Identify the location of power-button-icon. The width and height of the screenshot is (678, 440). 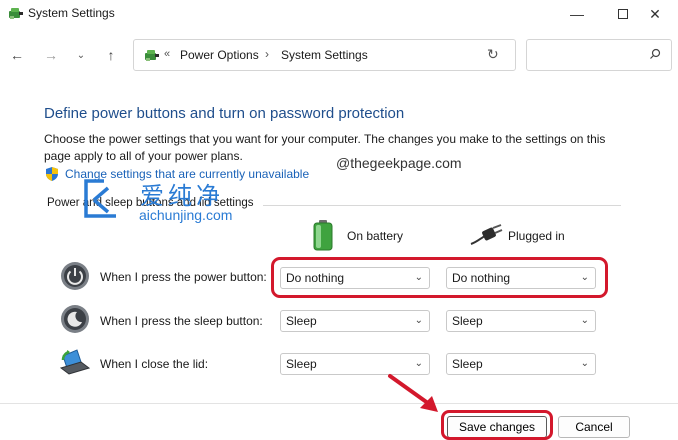
(75, 276).